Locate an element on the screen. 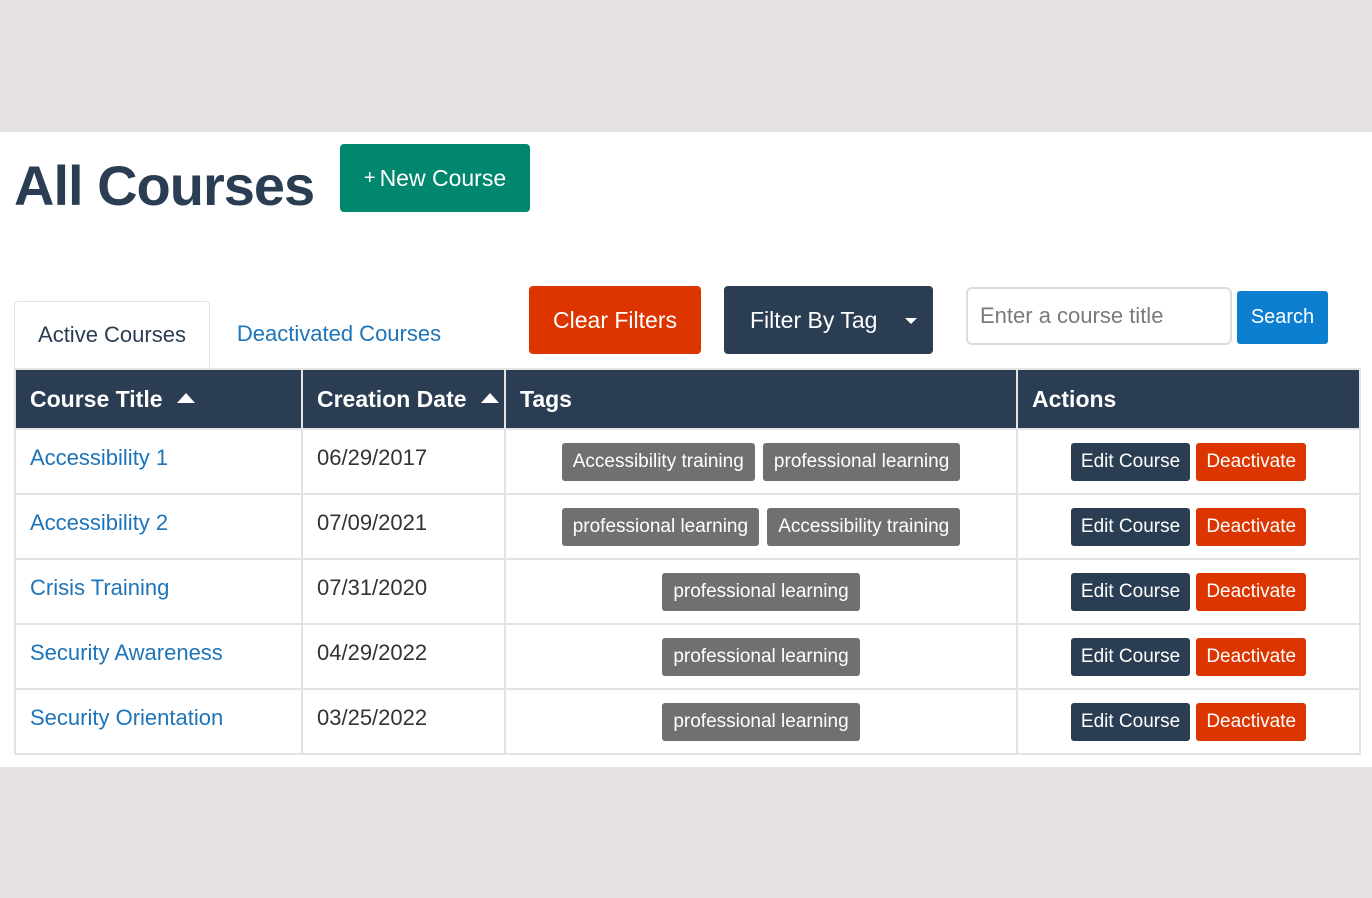 This screenshot has width=1372, height=898. column-header-tags: Tags is located at coordinates (761, 399).